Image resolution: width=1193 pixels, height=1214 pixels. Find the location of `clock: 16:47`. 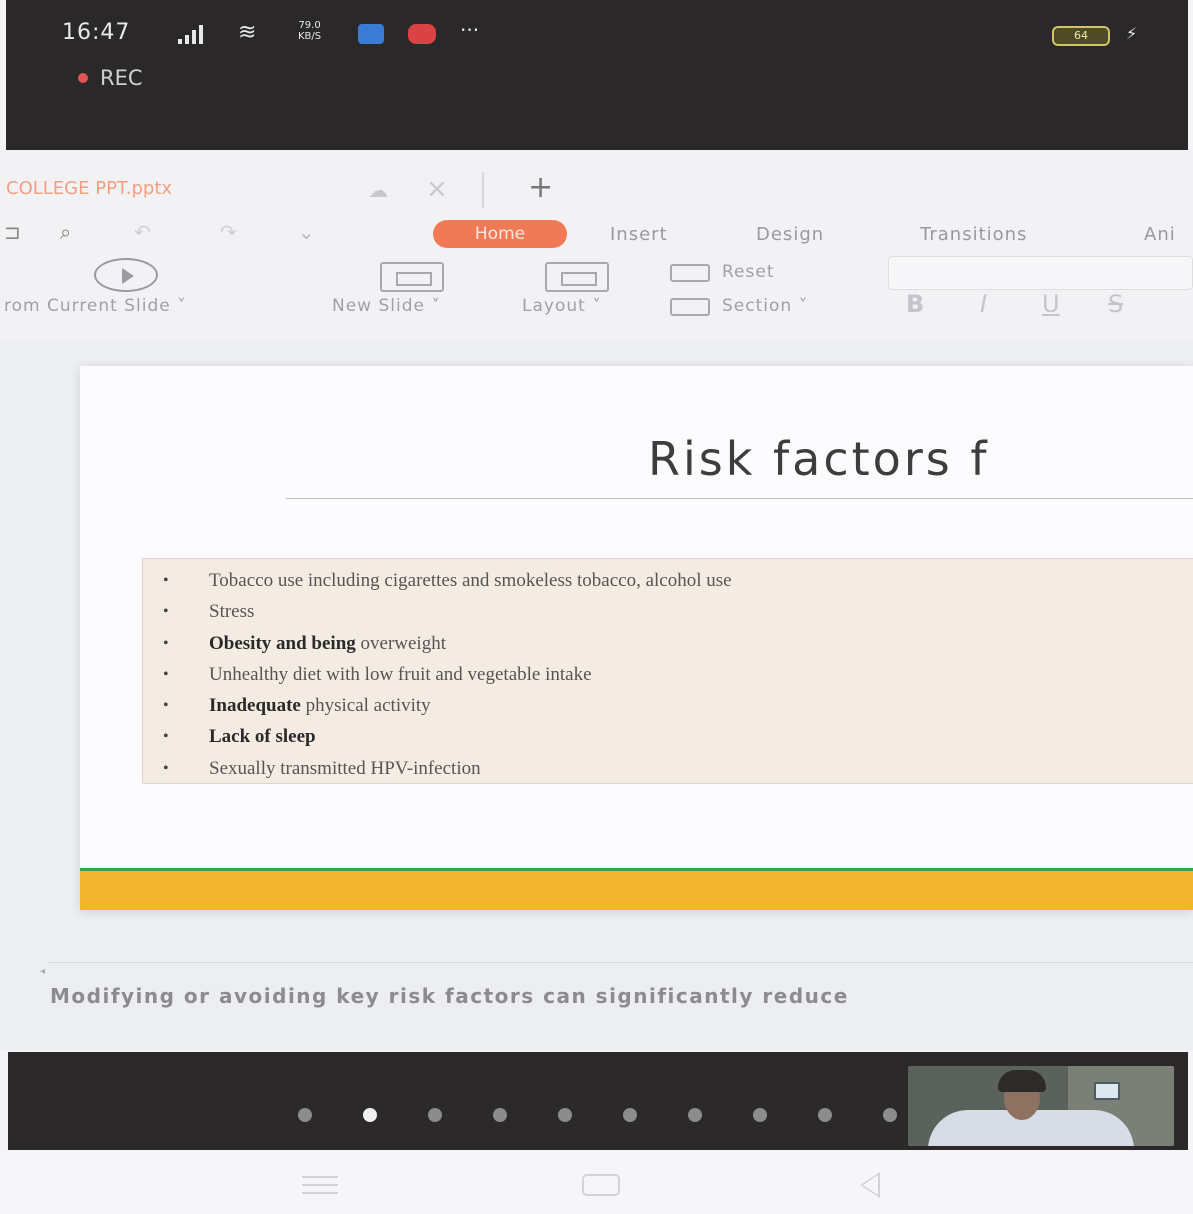

clock: 16:47 is located at coordinates (96, 32).